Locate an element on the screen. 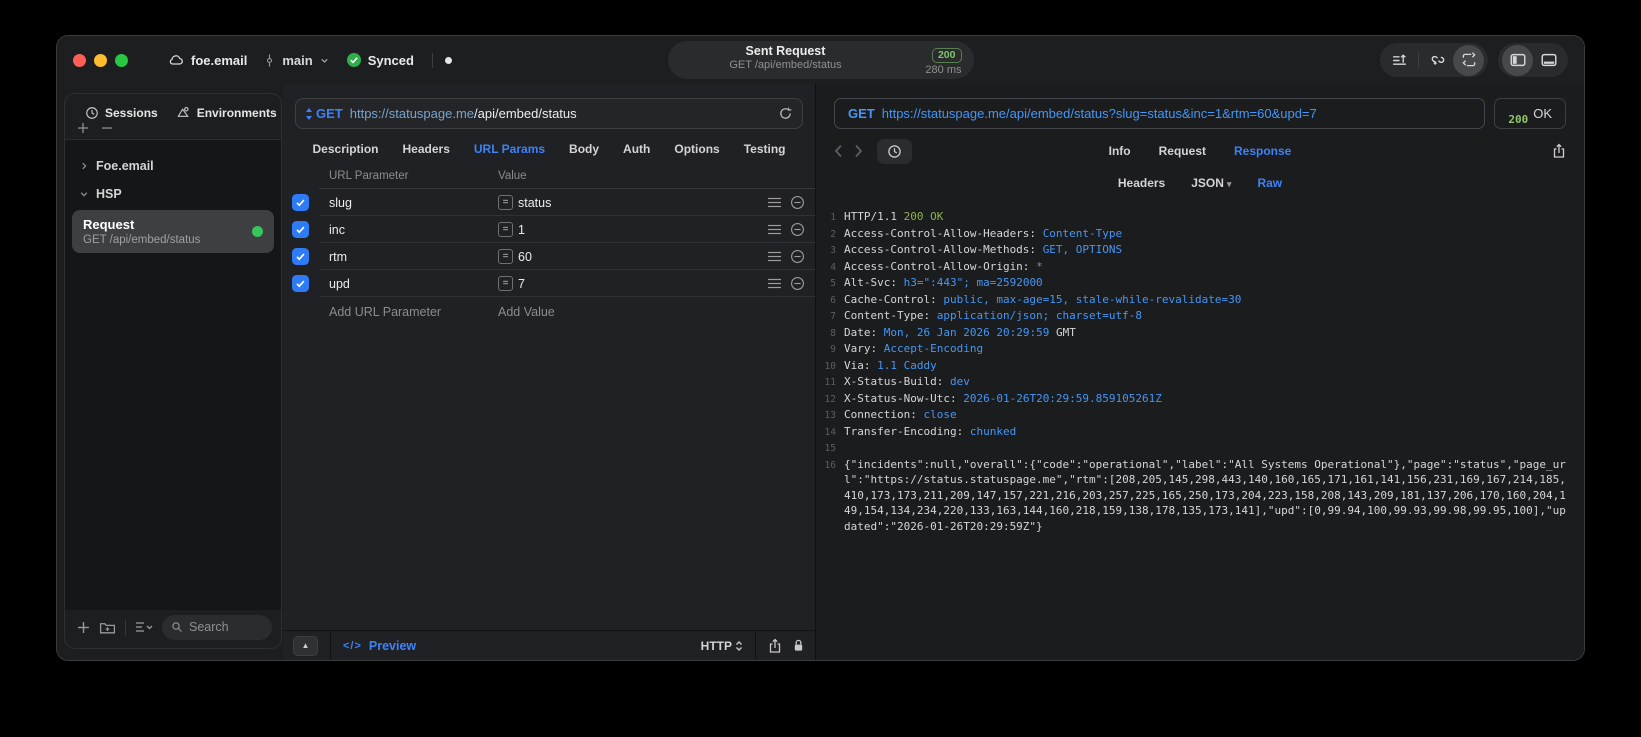 This screenshot has width=1641, height=737. param-name-field: rtm is located at coordinates (413, 257).